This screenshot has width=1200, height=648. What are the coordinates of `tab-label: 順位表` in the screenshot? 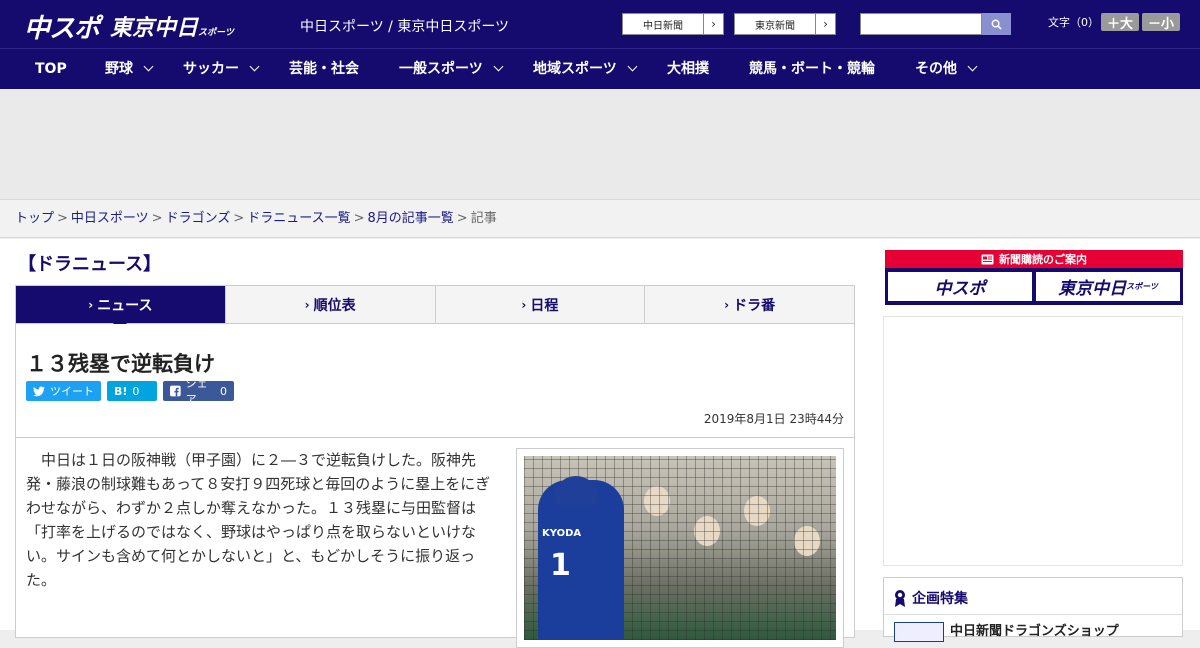 It's located at (334, 305).